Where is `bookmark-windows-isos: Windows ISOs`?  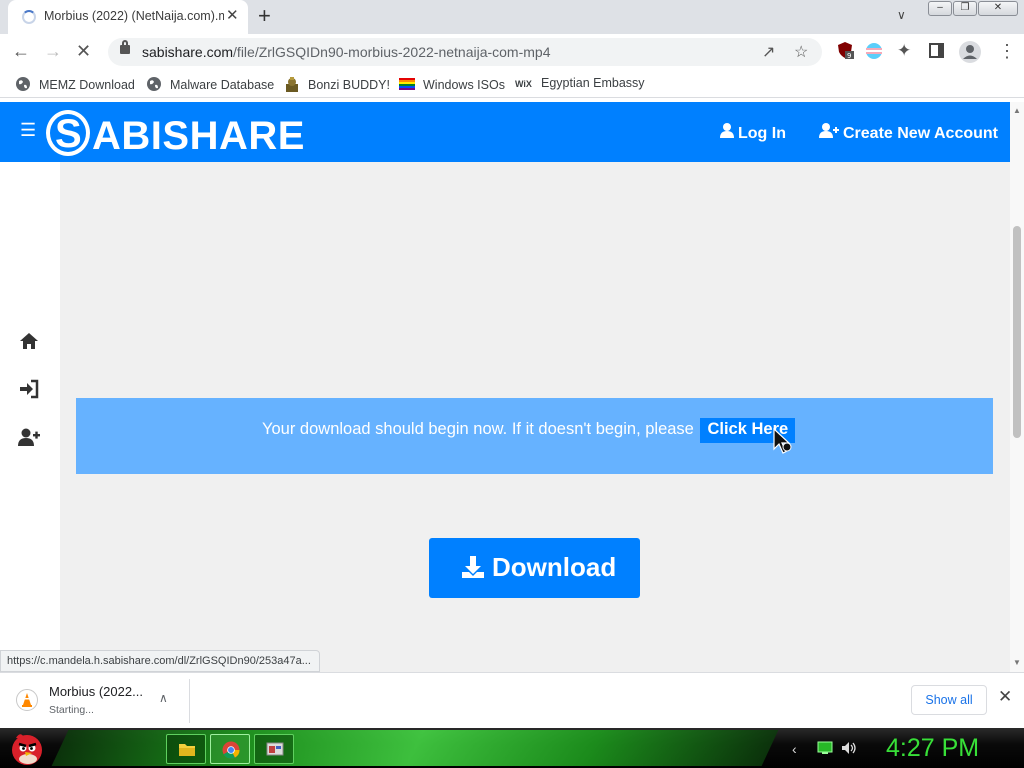
bookmark-windows-isos: Windows ISOs is located at coordinates (452, 84).